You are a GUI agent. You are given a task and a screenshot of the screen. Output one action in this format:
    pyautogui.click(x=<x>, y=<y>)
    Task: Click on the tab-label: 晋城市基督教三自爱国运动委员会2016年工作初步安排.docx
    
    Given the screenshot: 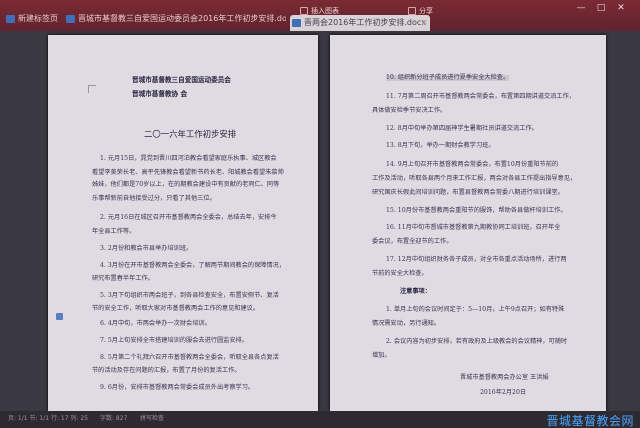 What is the action you would take?
    pyautogui.click(x=182, y=18)
    